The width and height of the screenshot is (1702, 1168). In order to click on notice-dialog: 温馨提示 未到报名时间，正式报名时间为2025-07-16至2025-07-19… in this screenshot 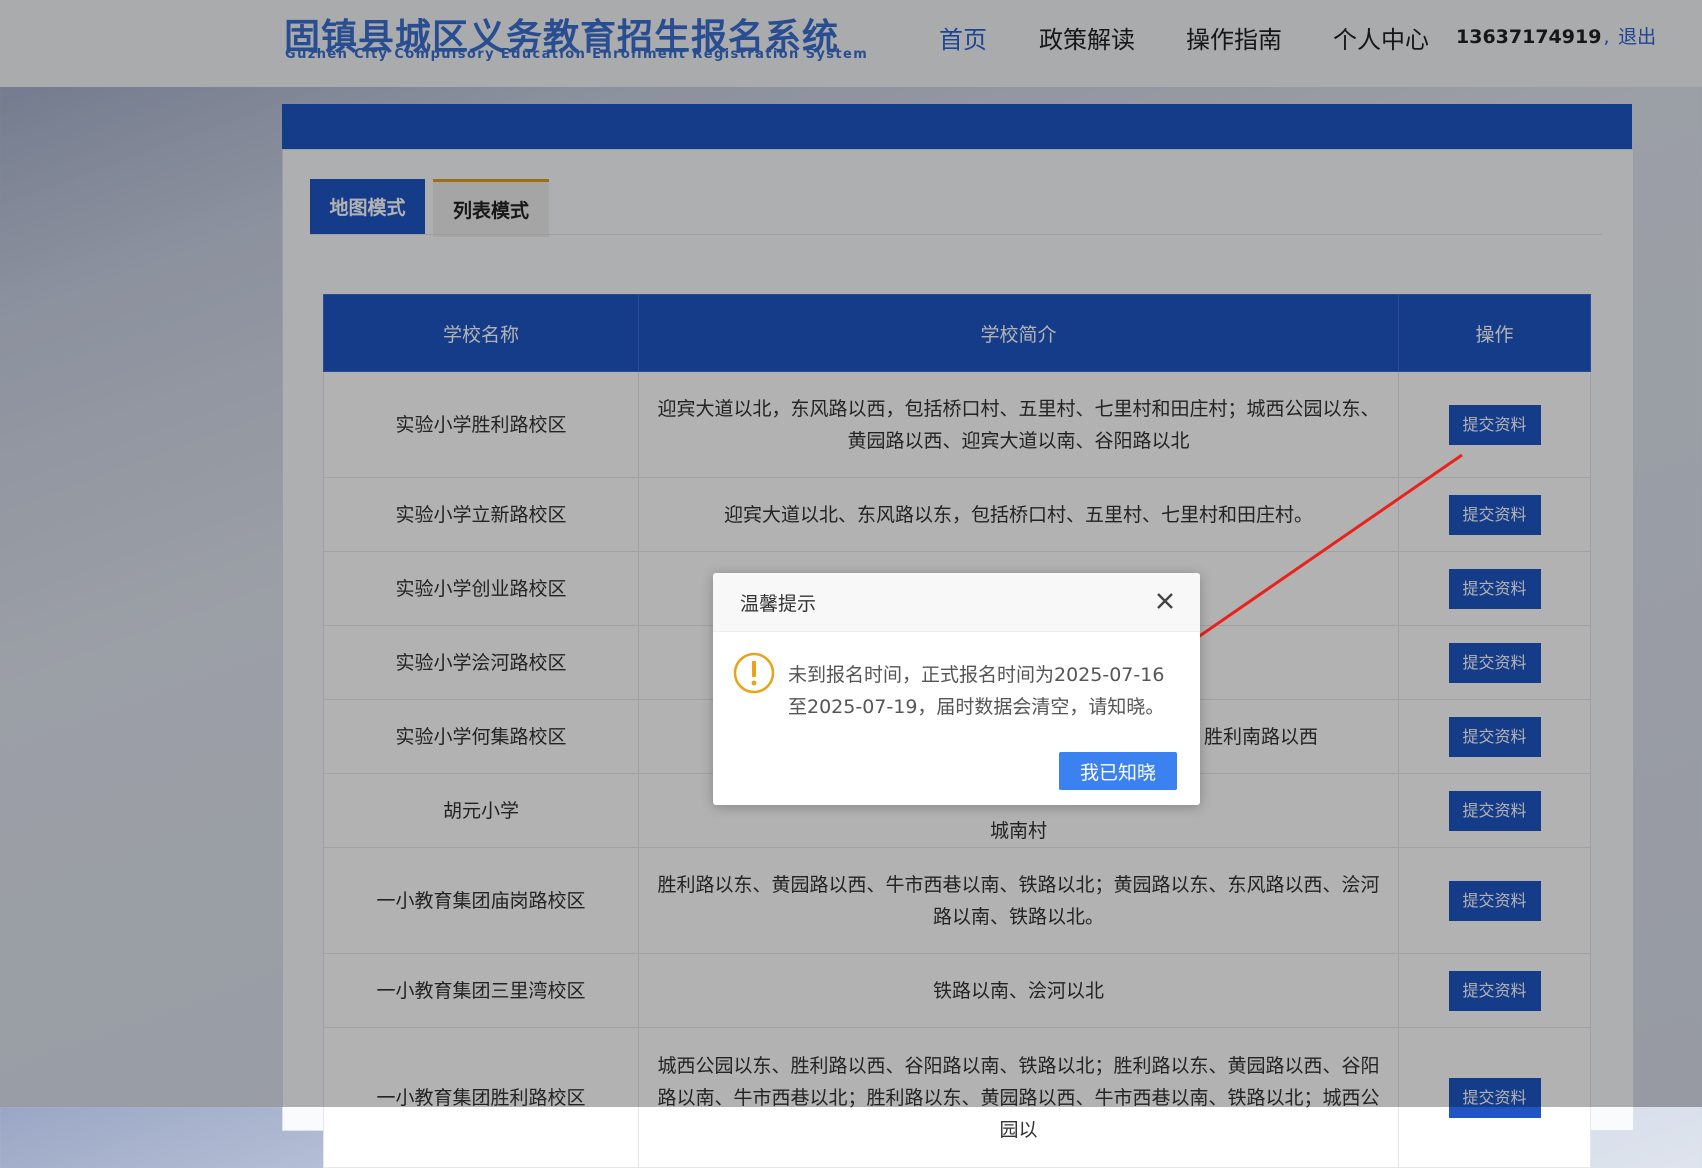, I will do `click(956, 689)`.